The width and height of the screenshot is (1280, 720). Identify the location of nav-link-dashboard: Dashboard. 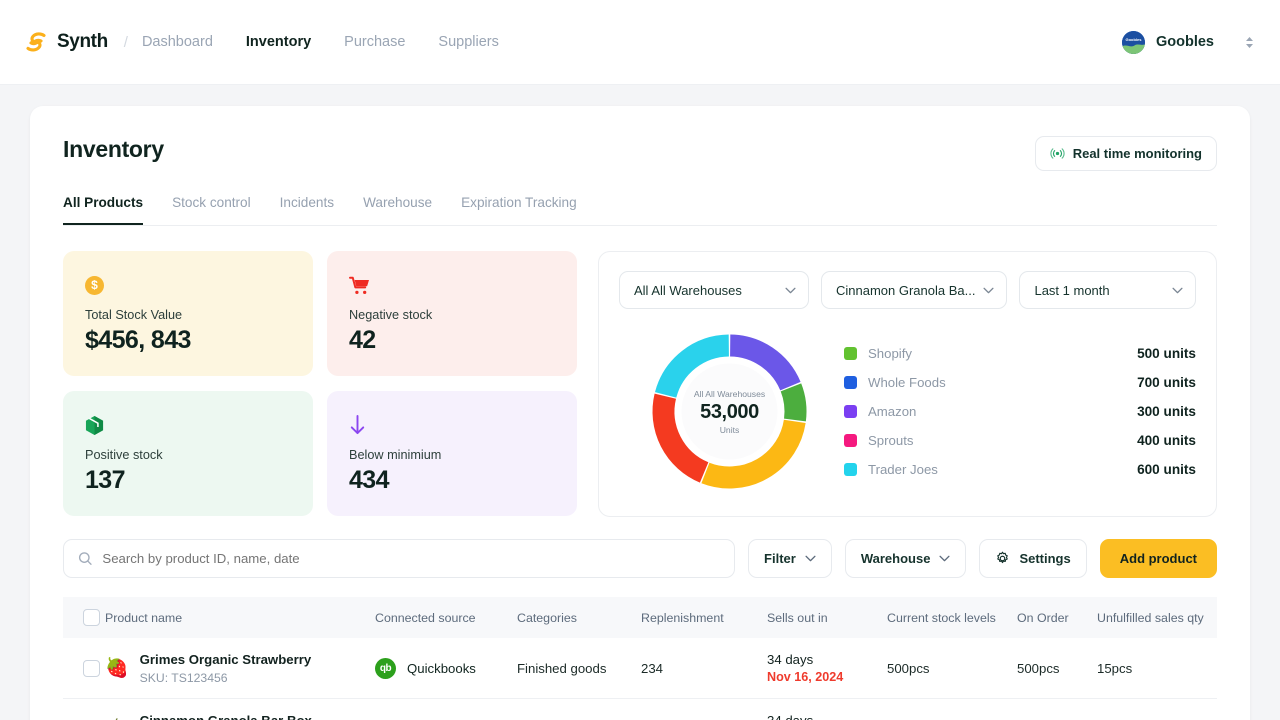
(177, 42).